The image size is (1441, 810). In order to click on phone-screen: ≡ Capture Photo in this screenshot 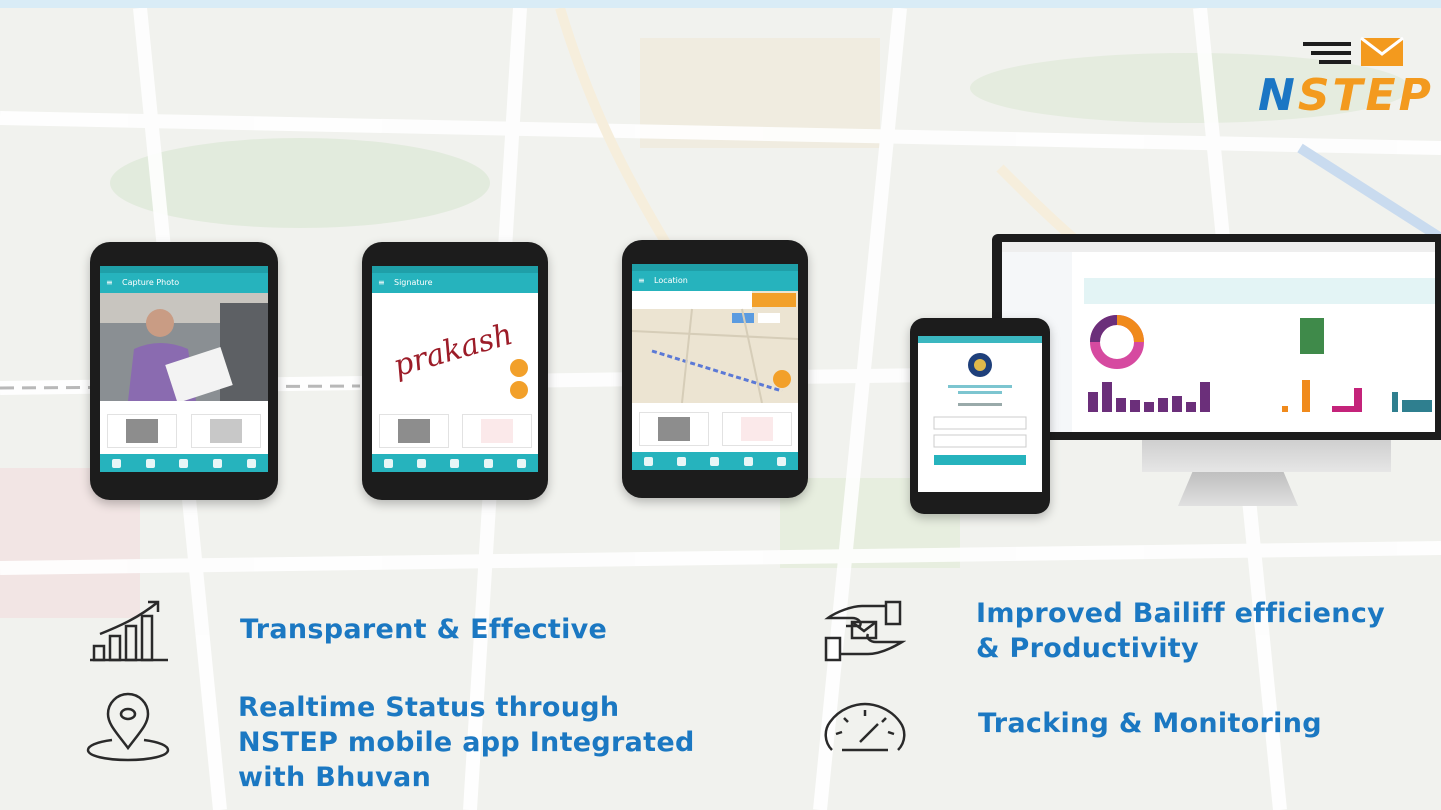, I will do `click(184, 369)`.